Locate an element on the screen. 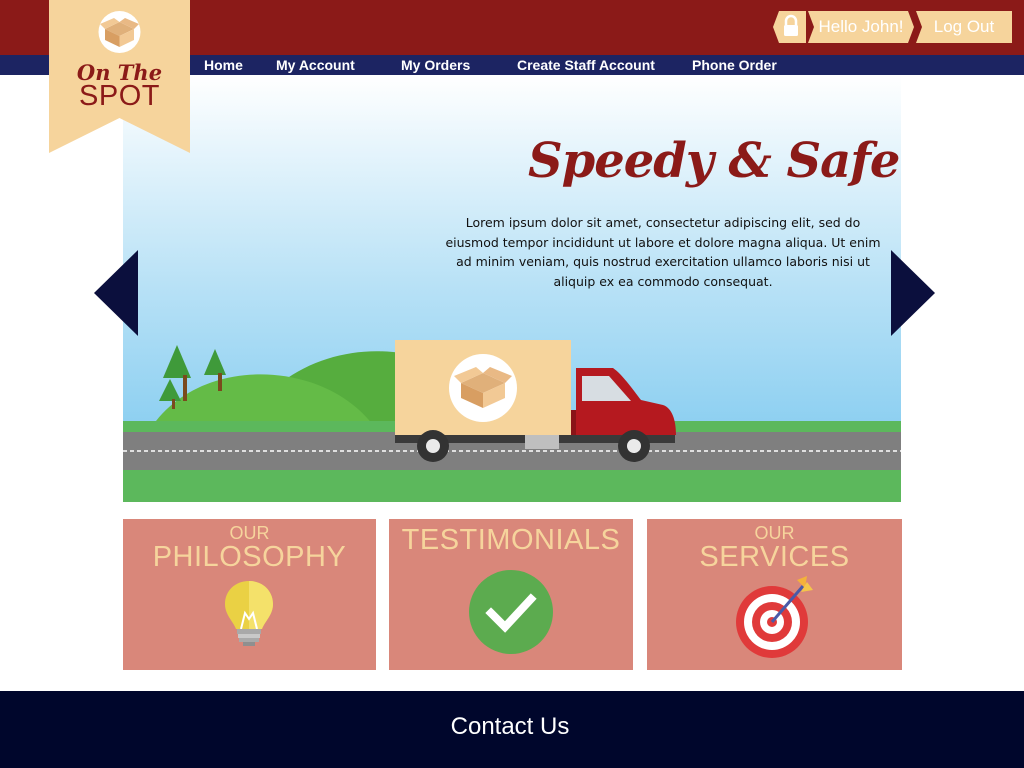 Image resolution: width=1024 pixels, height=768 pixels. card-philosophy: OUR PHILOSOPHY is located at coordinates (249, 594).